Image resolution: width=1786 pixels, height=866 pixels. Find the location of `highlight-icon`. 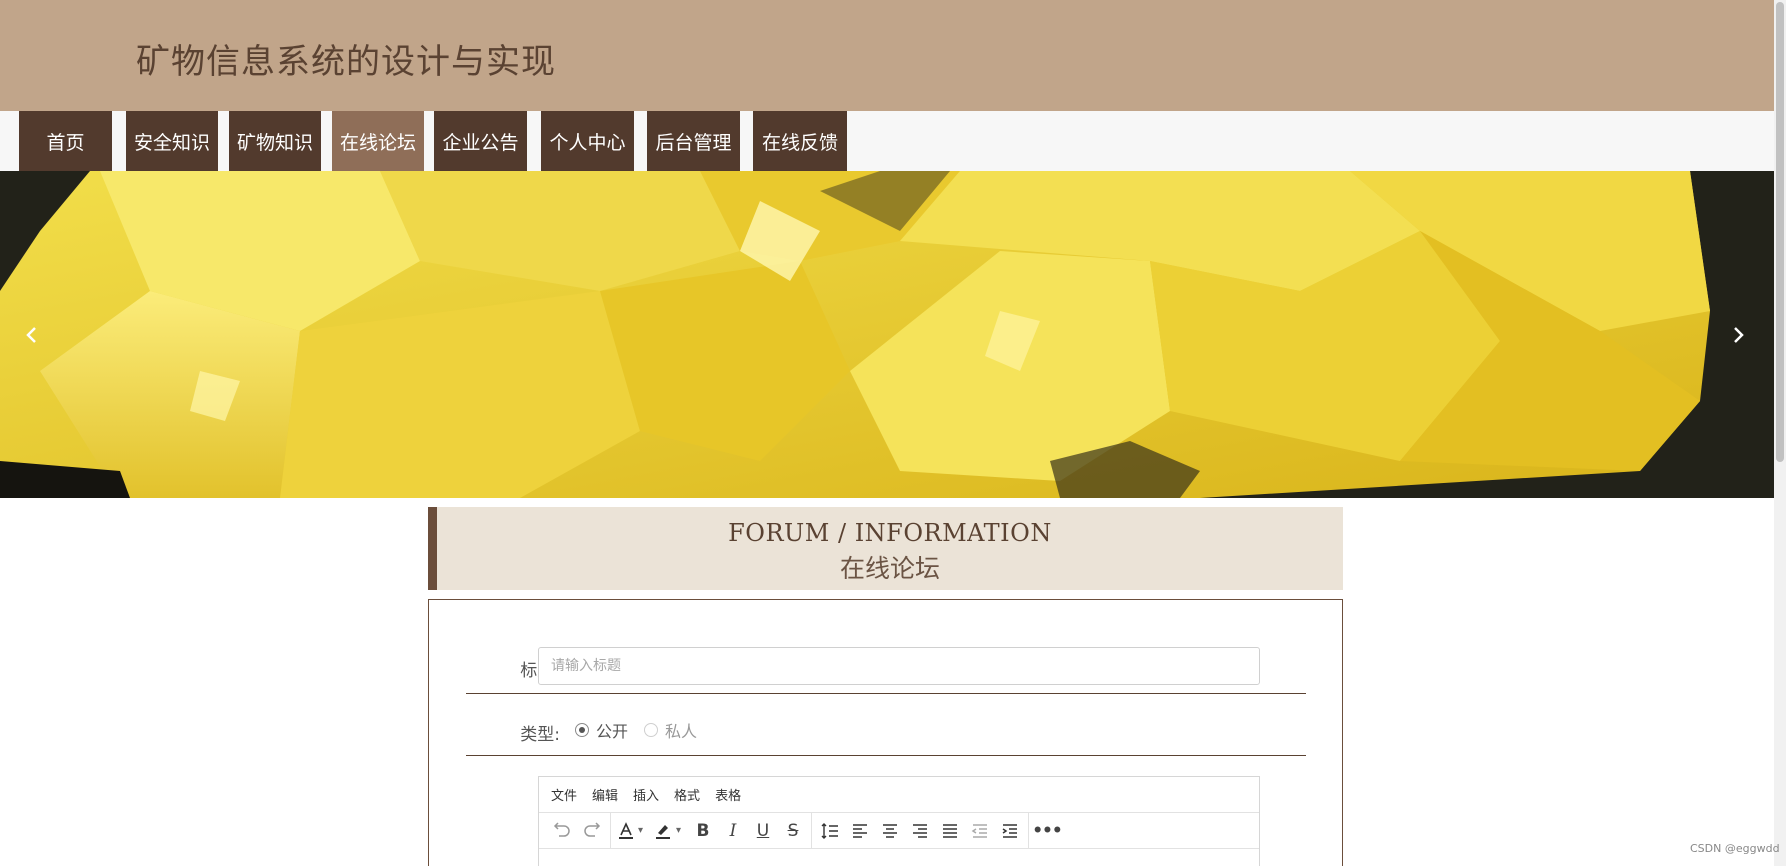

highlight-icon is located at coordinates (663, 831).